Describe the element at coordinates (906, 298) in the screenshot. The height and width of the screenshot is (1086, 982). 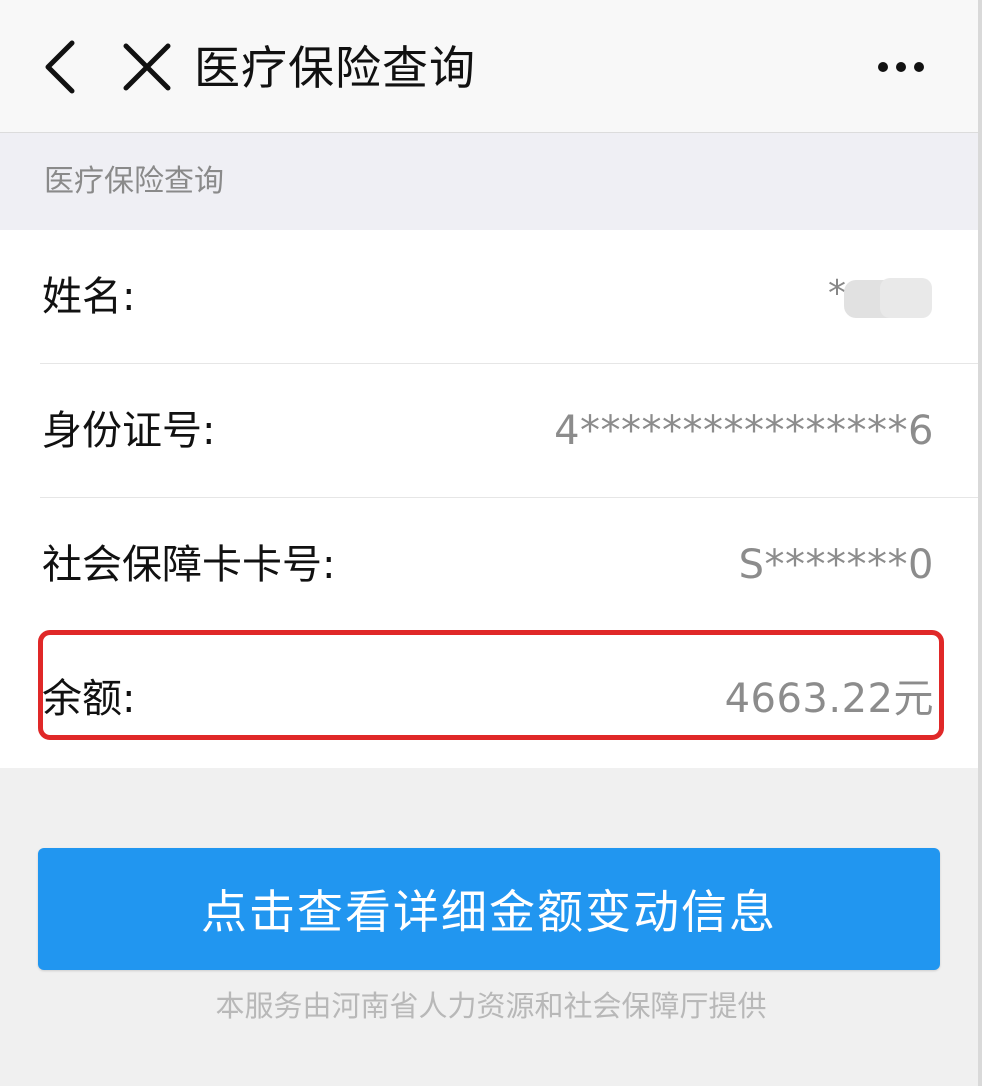
I see `redacted-mask` at that location.